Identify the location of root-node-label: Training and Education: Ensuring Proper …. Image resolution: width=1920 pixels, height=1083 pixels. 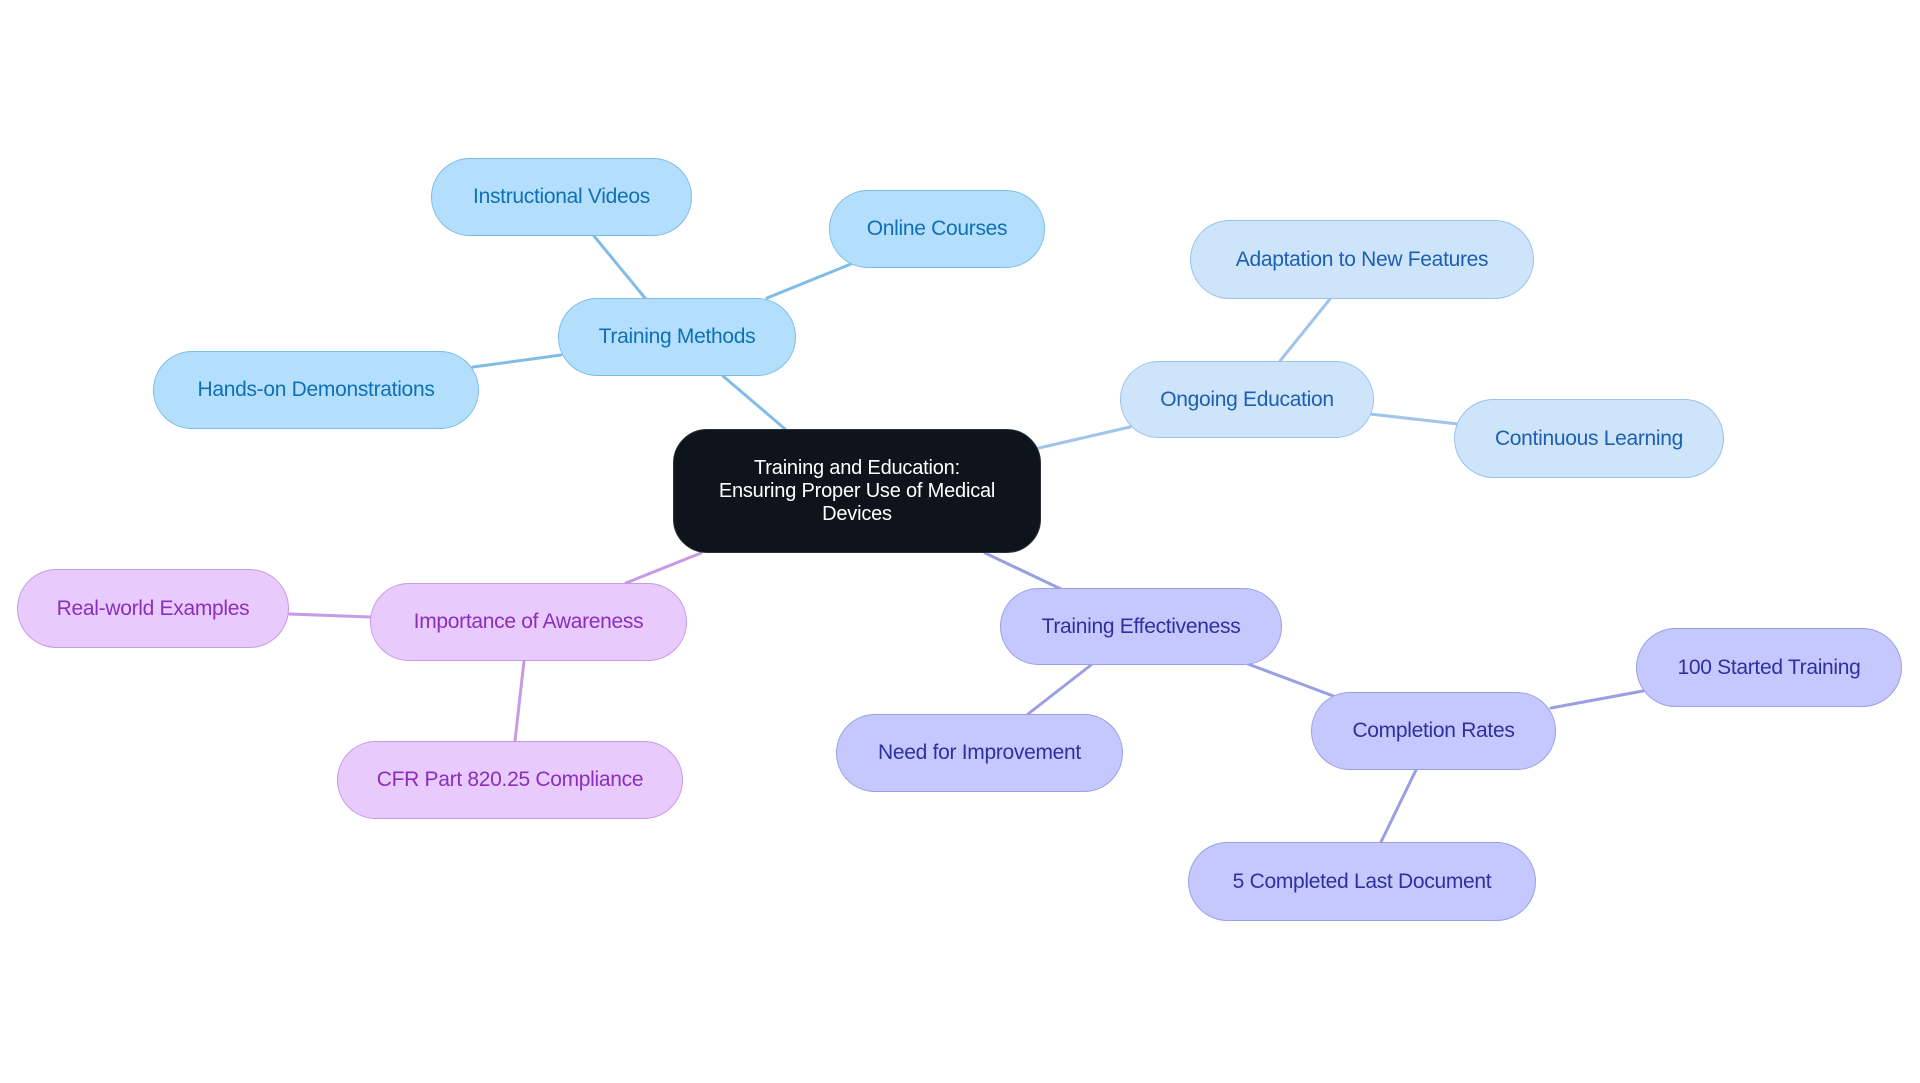
(857, 490).